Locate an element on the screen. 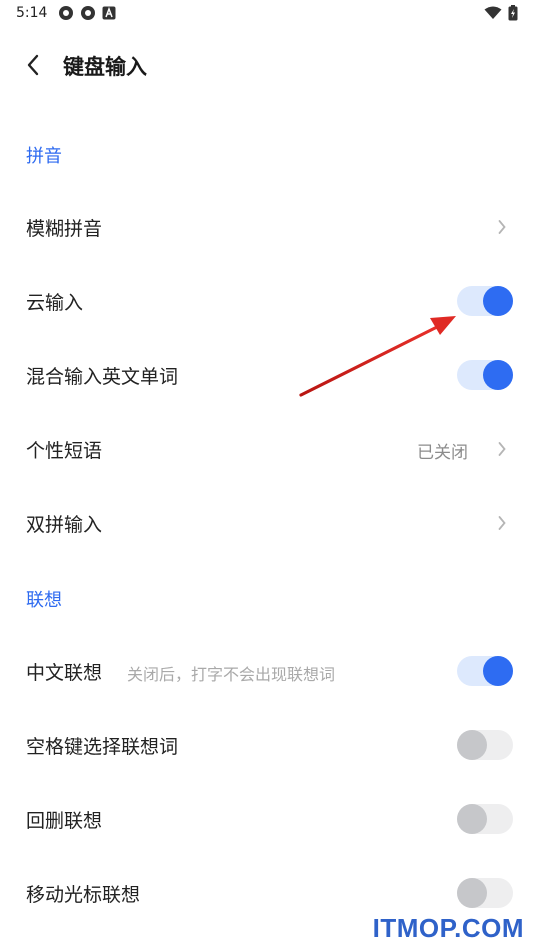 The image size is (534, 950). row-fuzzy-pinyin: 模糊拼音 is located at coordinates (267, 227).